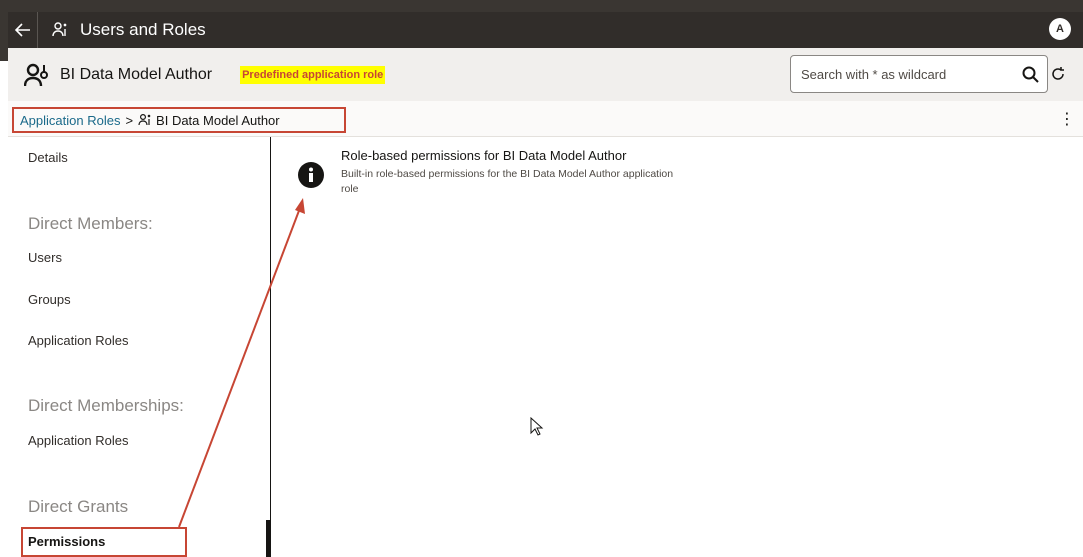 This screenshot has width=1083, height=557. I want to click on predefined-badge: Predefined application role, so click(313, 74).